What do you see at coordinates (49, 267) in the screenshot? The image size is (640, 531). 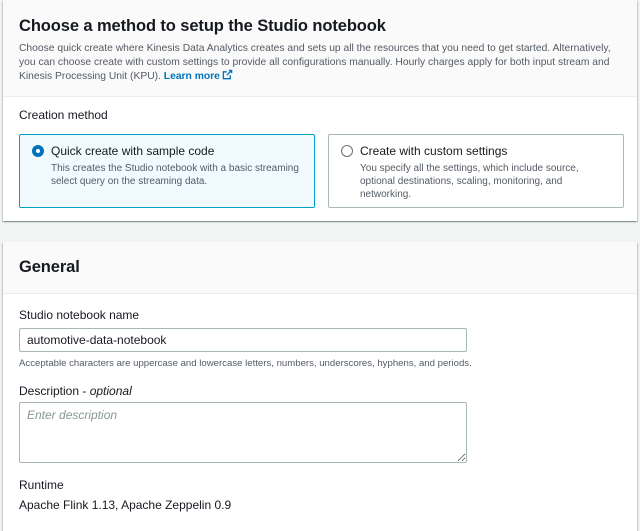 I see `panel-title: General` at bounding box center [49, 267].